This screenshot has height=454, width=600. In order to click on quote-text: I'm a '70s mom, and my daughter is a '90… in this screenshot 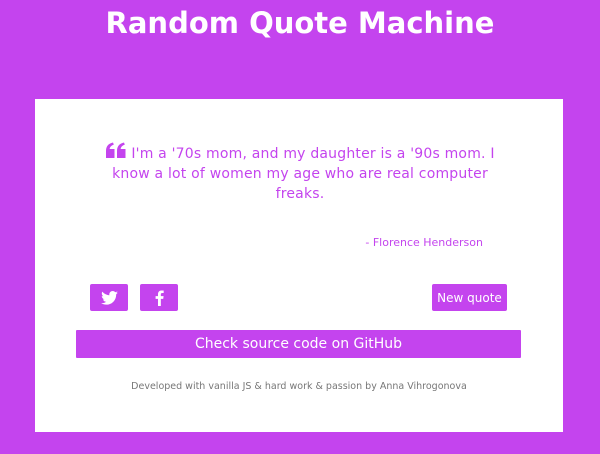, I will do `click(303, 174)`.